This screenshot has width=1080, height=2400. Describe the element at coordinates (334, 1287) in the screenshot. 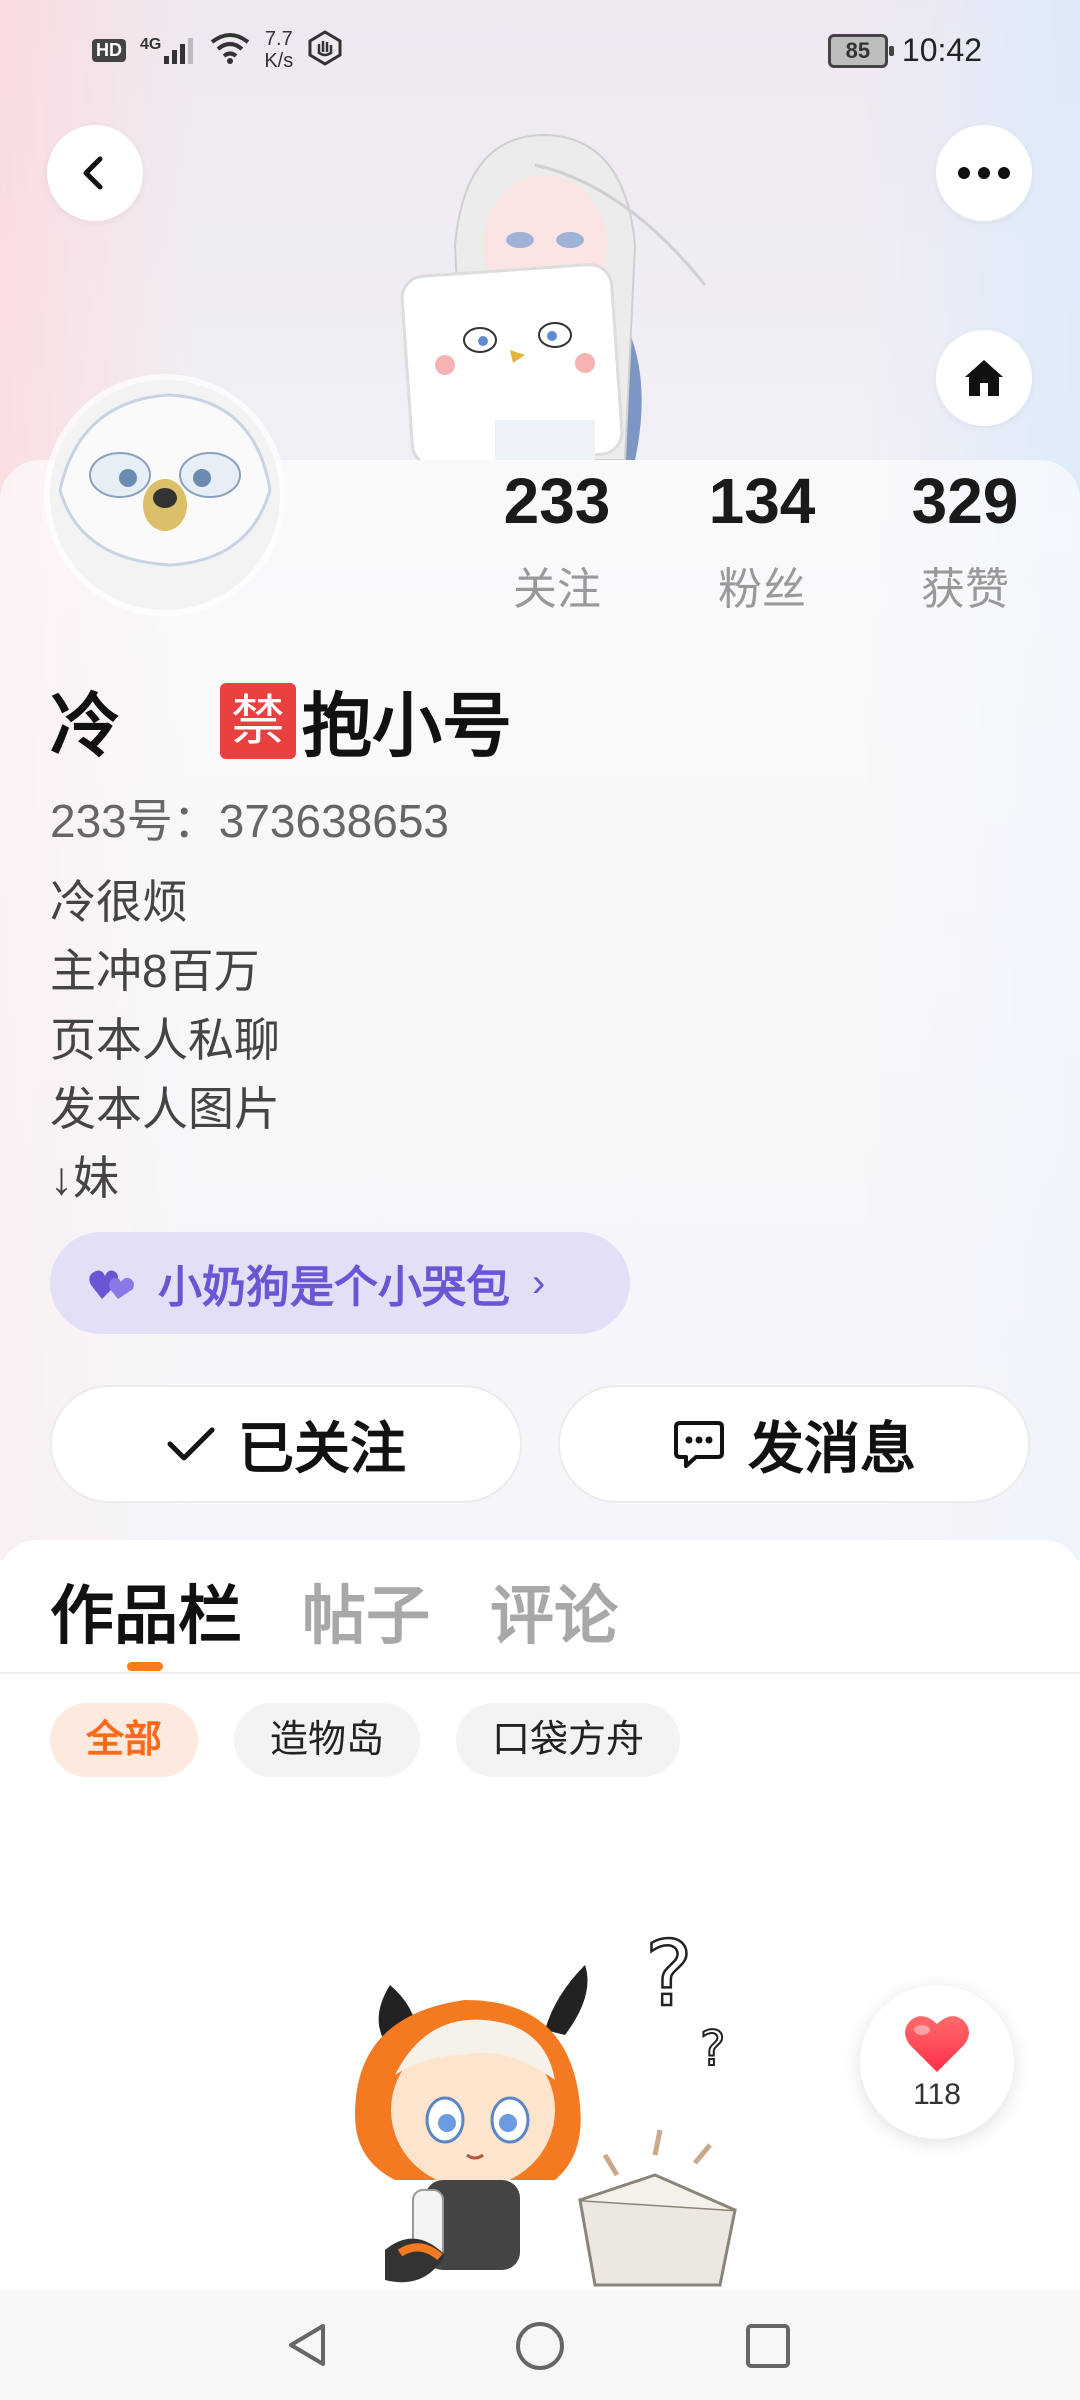

I see `relationship-tag-label: 小奶狗是个小哭包` at that location.